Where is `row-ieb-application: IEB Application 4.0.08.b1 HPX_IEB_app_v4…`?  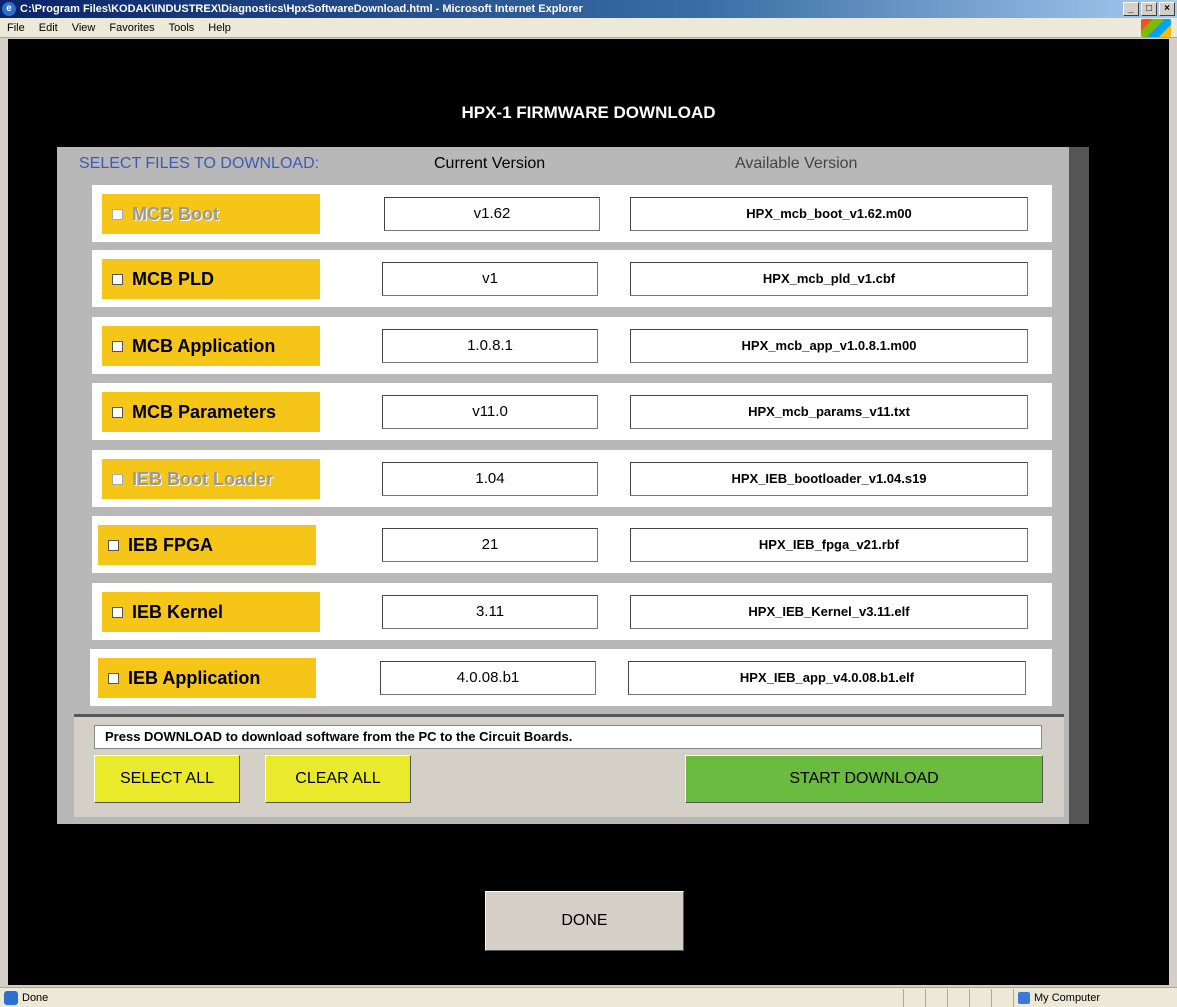 row-ieb-application: IEB Application 4.0.08.b1 HPX_IEB_app_v4… is located at coordinates (571, 677).